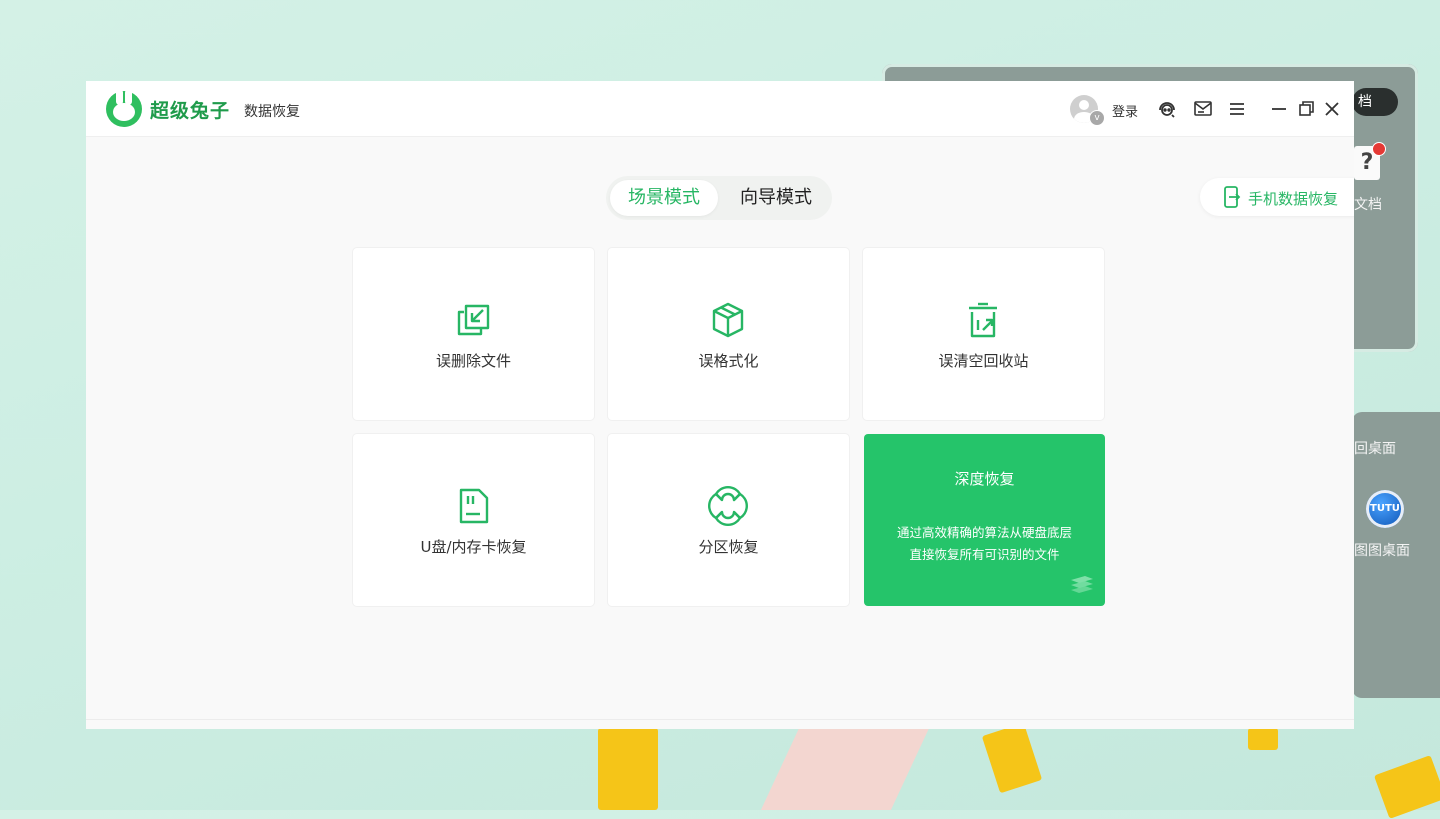 This screenshot has height=819, width=1440. I want to click on card-usb-sd: U盘/内存卡恢复, so click(473, 520).